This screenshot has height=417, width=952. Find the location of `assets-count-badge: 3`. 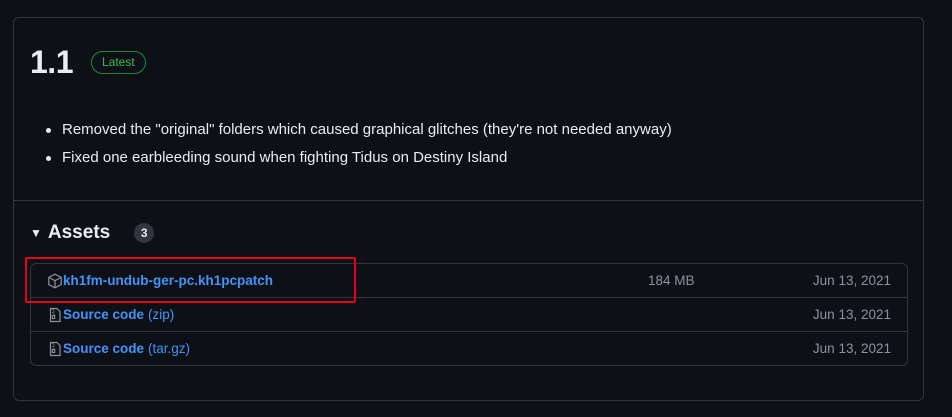

assets-count-badge: 3 is located at coordinates (144, 233).